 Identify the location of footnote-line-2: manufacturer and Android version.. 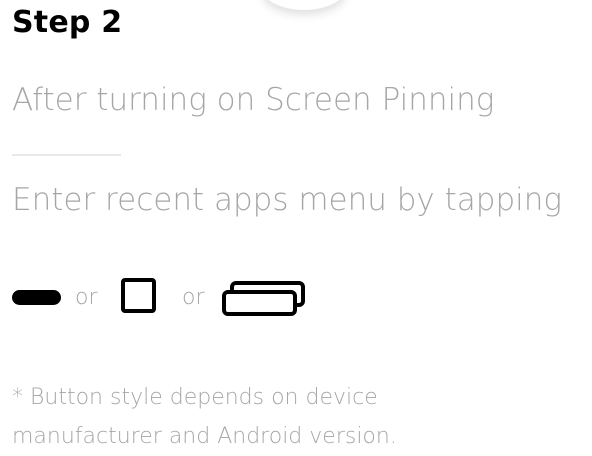
(204, 436).